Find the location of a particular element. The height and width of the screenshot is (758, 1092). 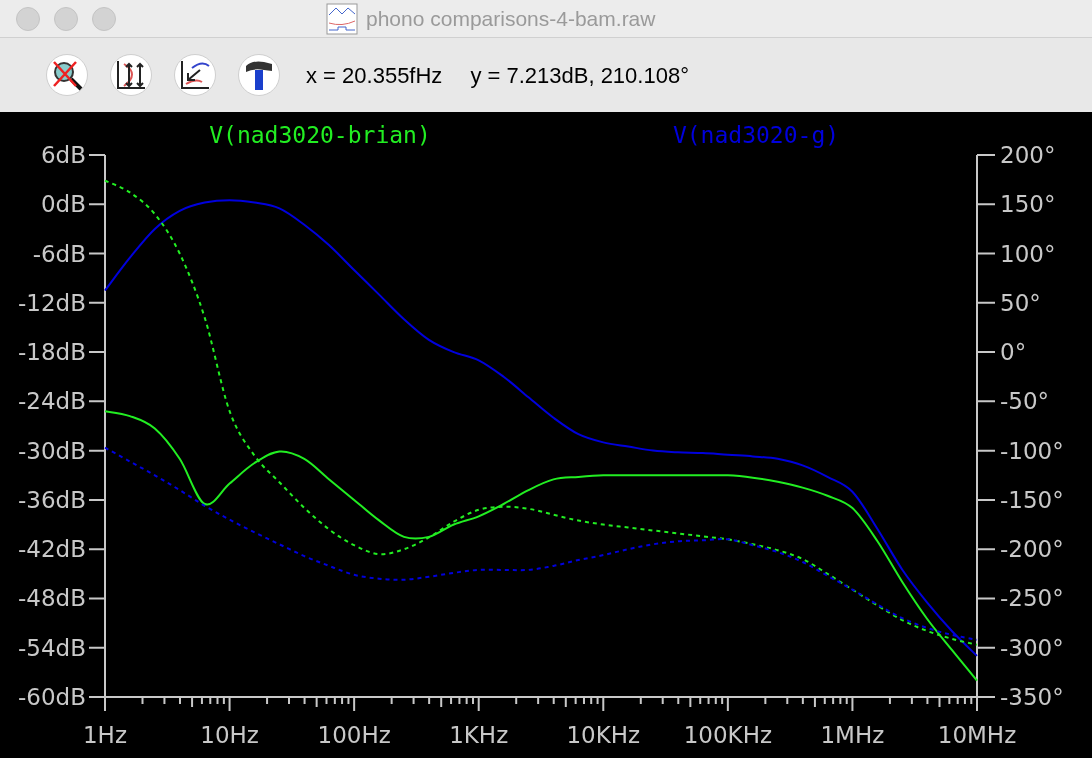

zoom-back-arrow-icon is located at coordinates (195, 75).